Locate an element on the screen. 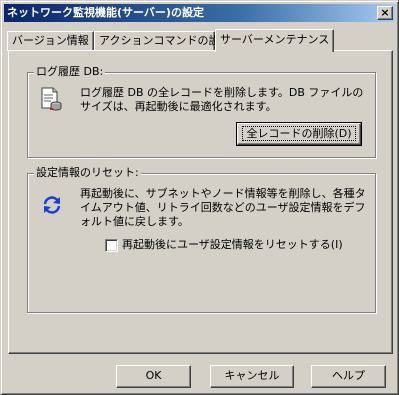 The width and height of the screenshot is (399, 395). tab-label: バージョン情報 is located at coordinates (50, 40).